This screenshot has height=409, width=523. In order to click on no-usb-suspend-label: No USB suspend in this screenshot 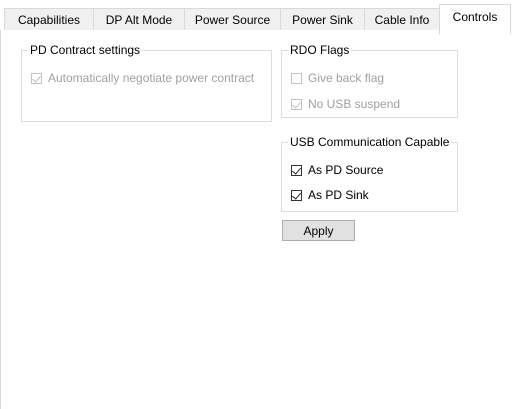, I will do `click(354, 104)`.